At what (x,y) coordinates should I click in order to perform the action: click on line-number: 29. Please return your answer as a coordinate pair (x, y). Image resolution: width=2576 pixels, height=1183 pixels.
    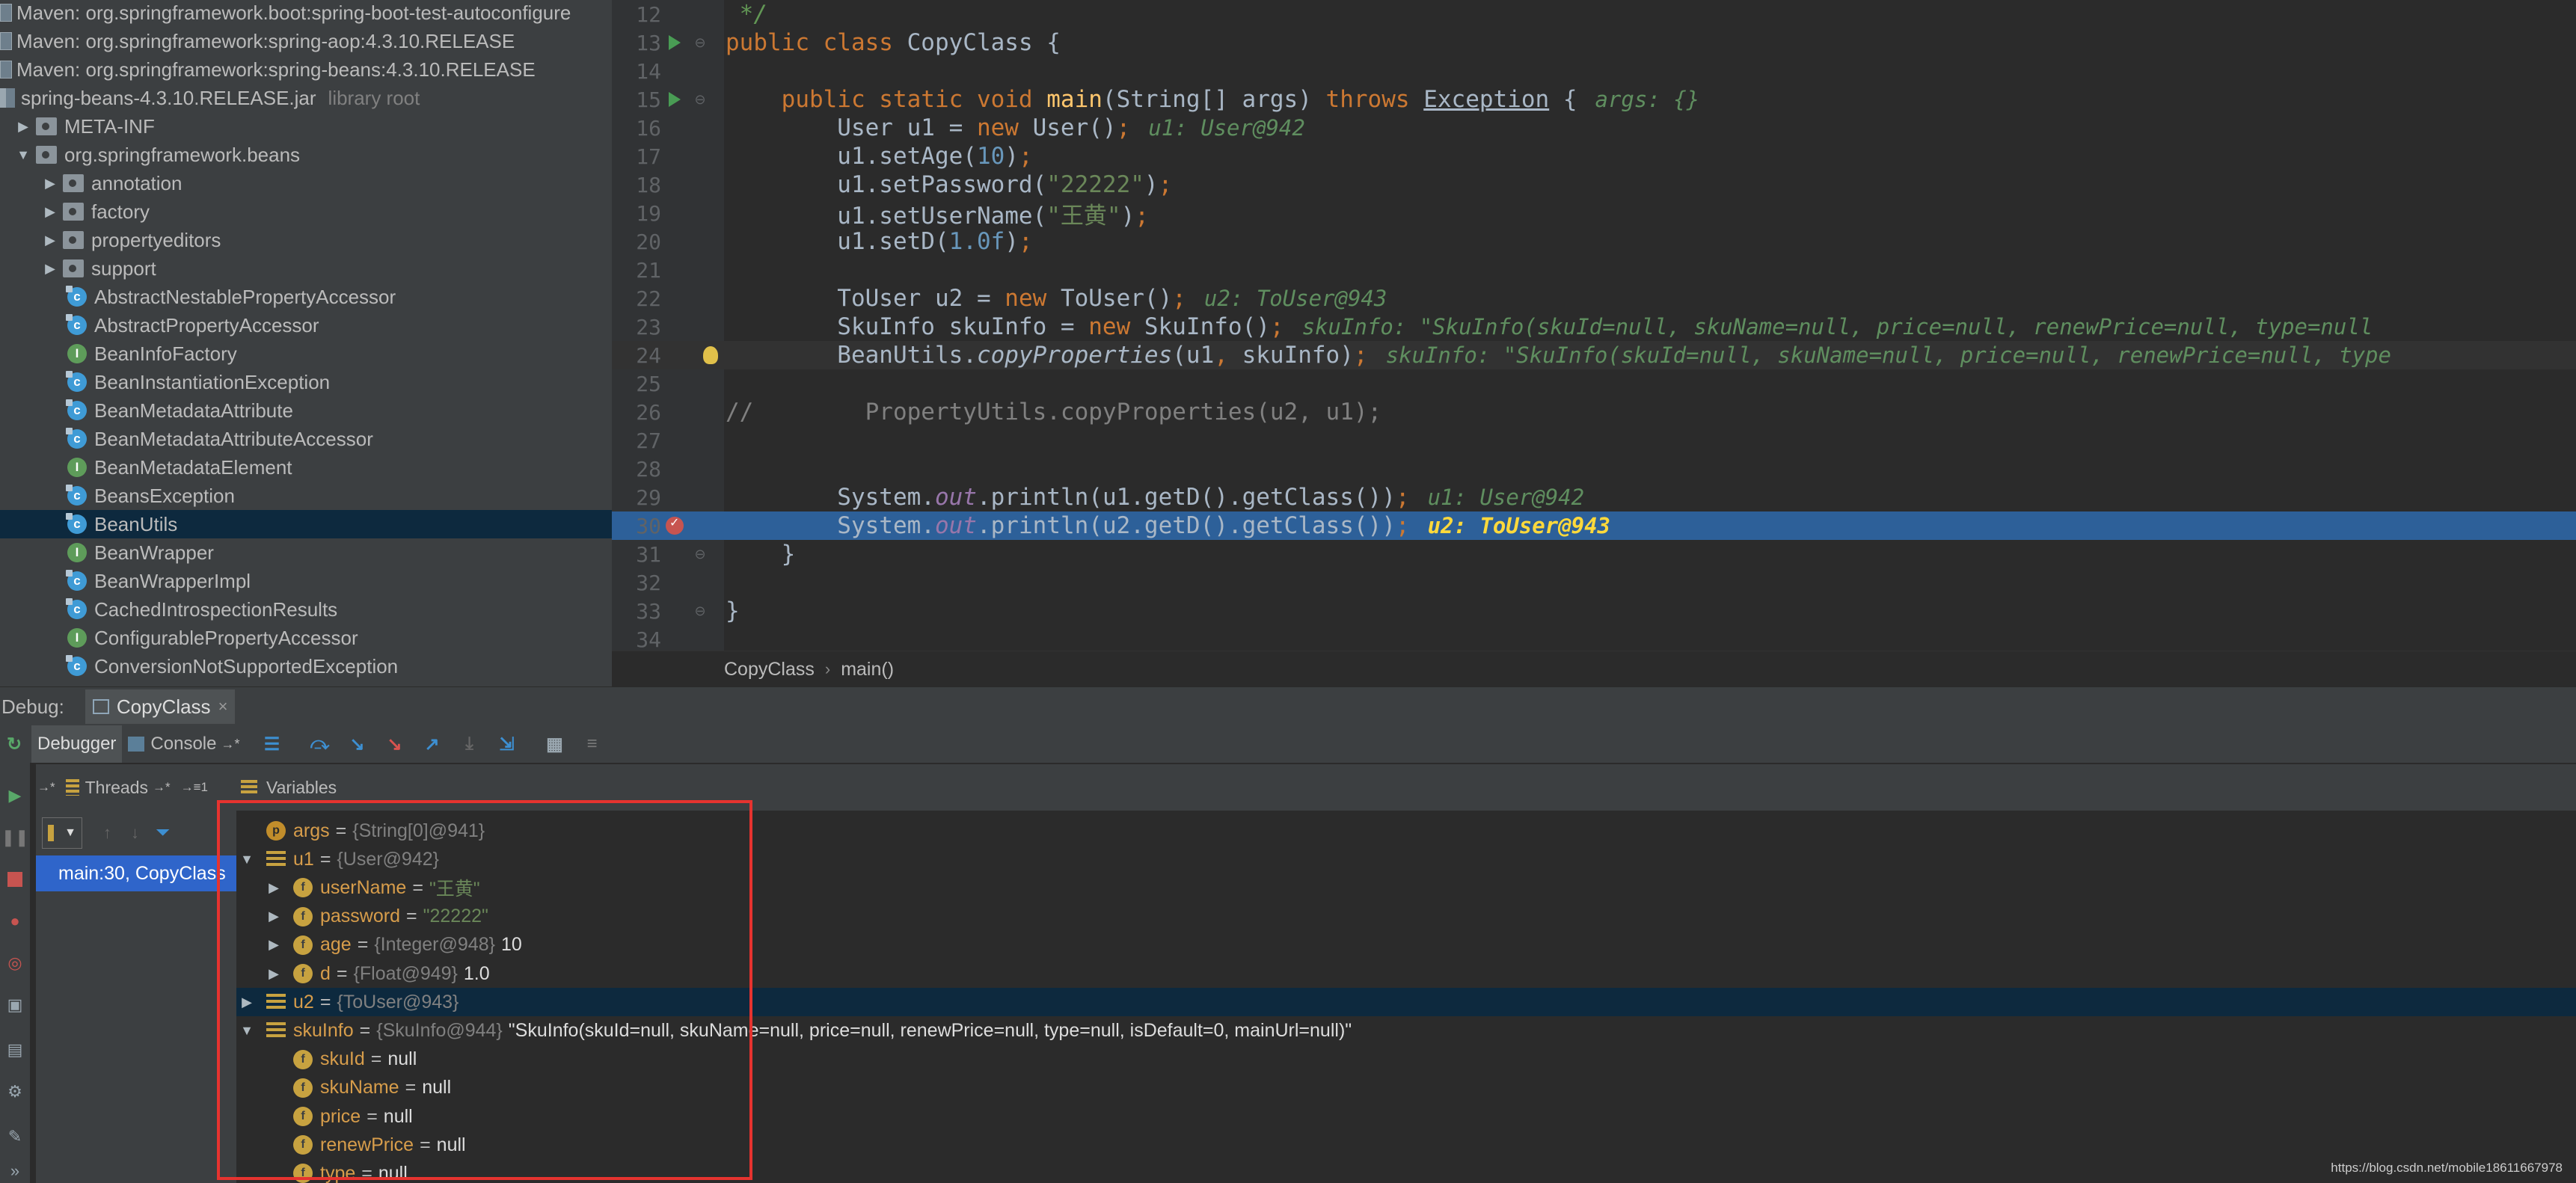
    Looking at the image, I should click on (636, 497).